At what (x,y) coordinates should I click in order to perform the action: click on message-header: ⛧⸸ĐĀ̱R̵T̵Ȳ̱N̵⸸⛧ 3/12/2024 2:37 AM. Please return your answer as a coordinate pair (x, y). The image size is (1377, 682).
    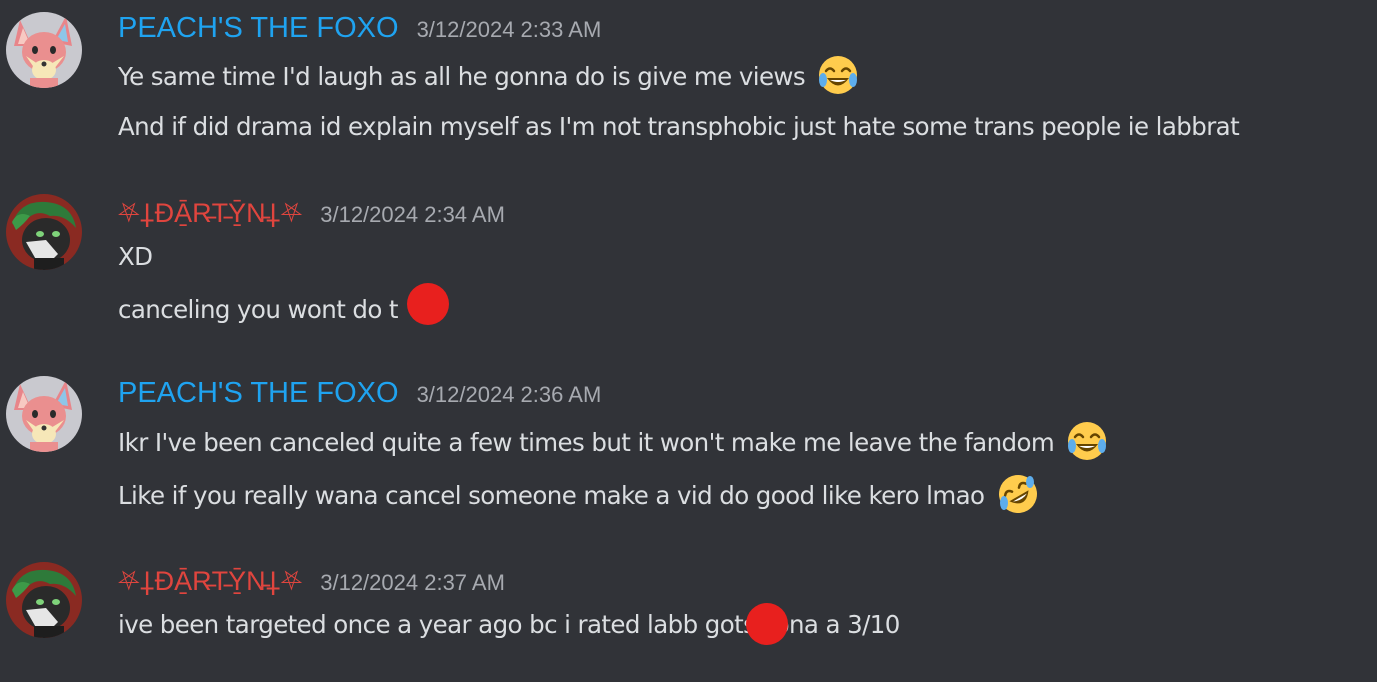
    Looking at the image, I should click on (311, 582).